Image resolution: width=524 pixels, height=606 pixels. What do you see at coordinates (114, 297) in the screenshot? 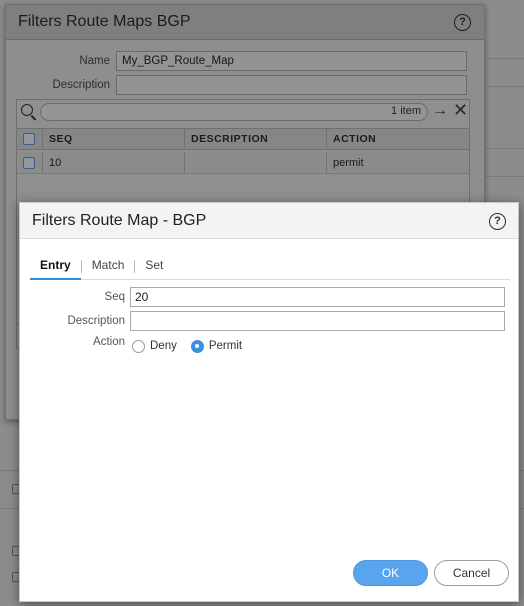
I see `seq-label: Seq` at bounding box center [114, 297].